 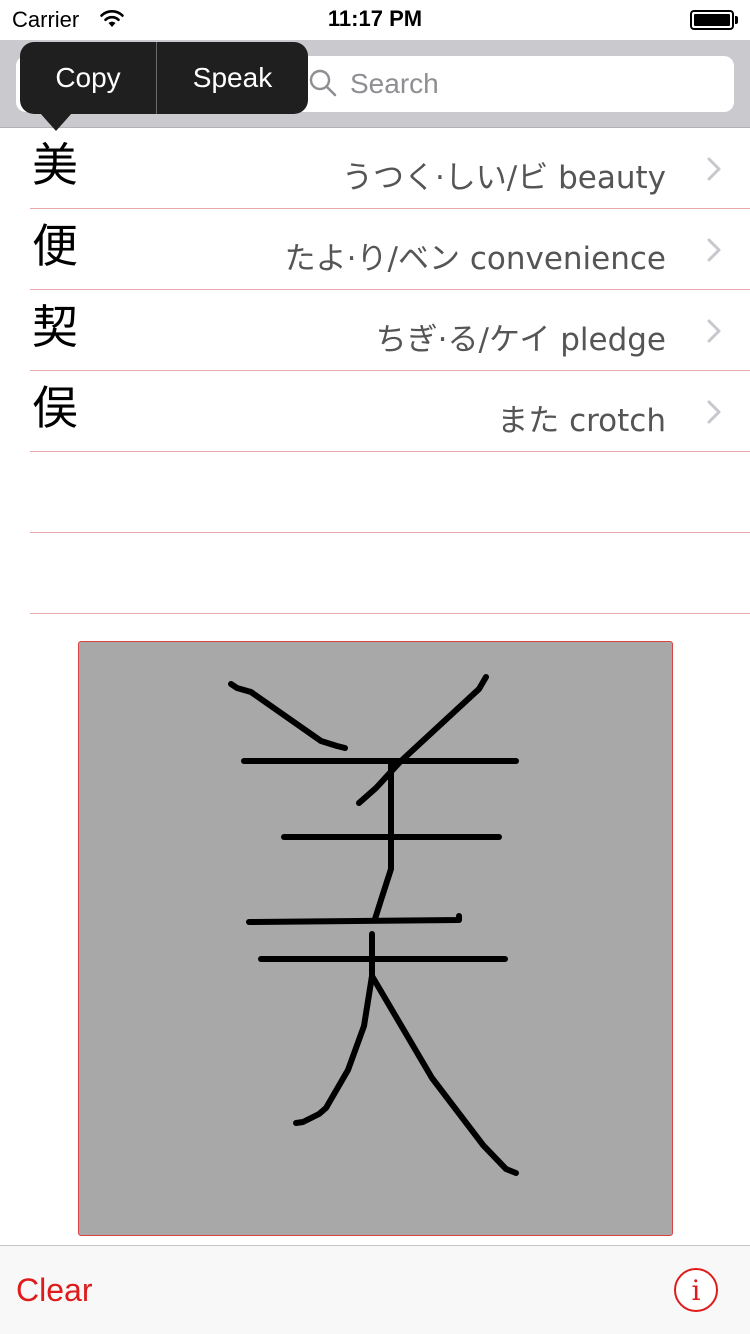 I want to click on result-kanji: 便, so click(x=55, y=246).